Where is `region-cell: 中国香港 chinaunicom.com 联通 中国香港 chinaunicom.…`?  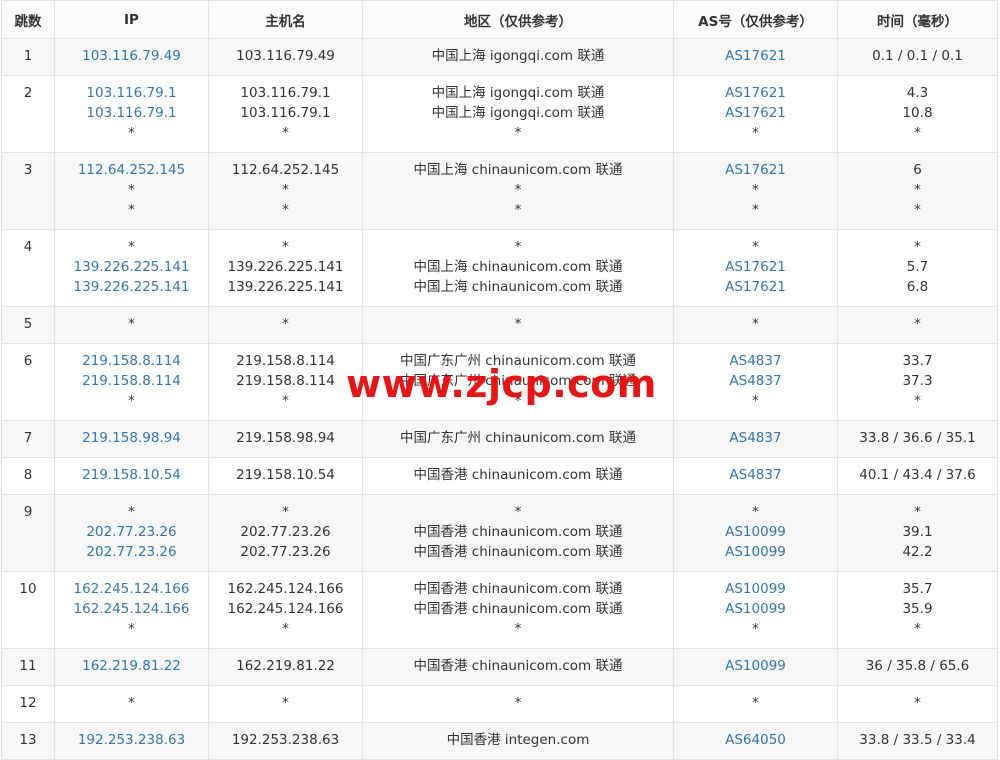
region-cell: 中国香港 chinaunicom.com 联通 中国香港 chinaunicom.… is located at coordinates (518, 610).